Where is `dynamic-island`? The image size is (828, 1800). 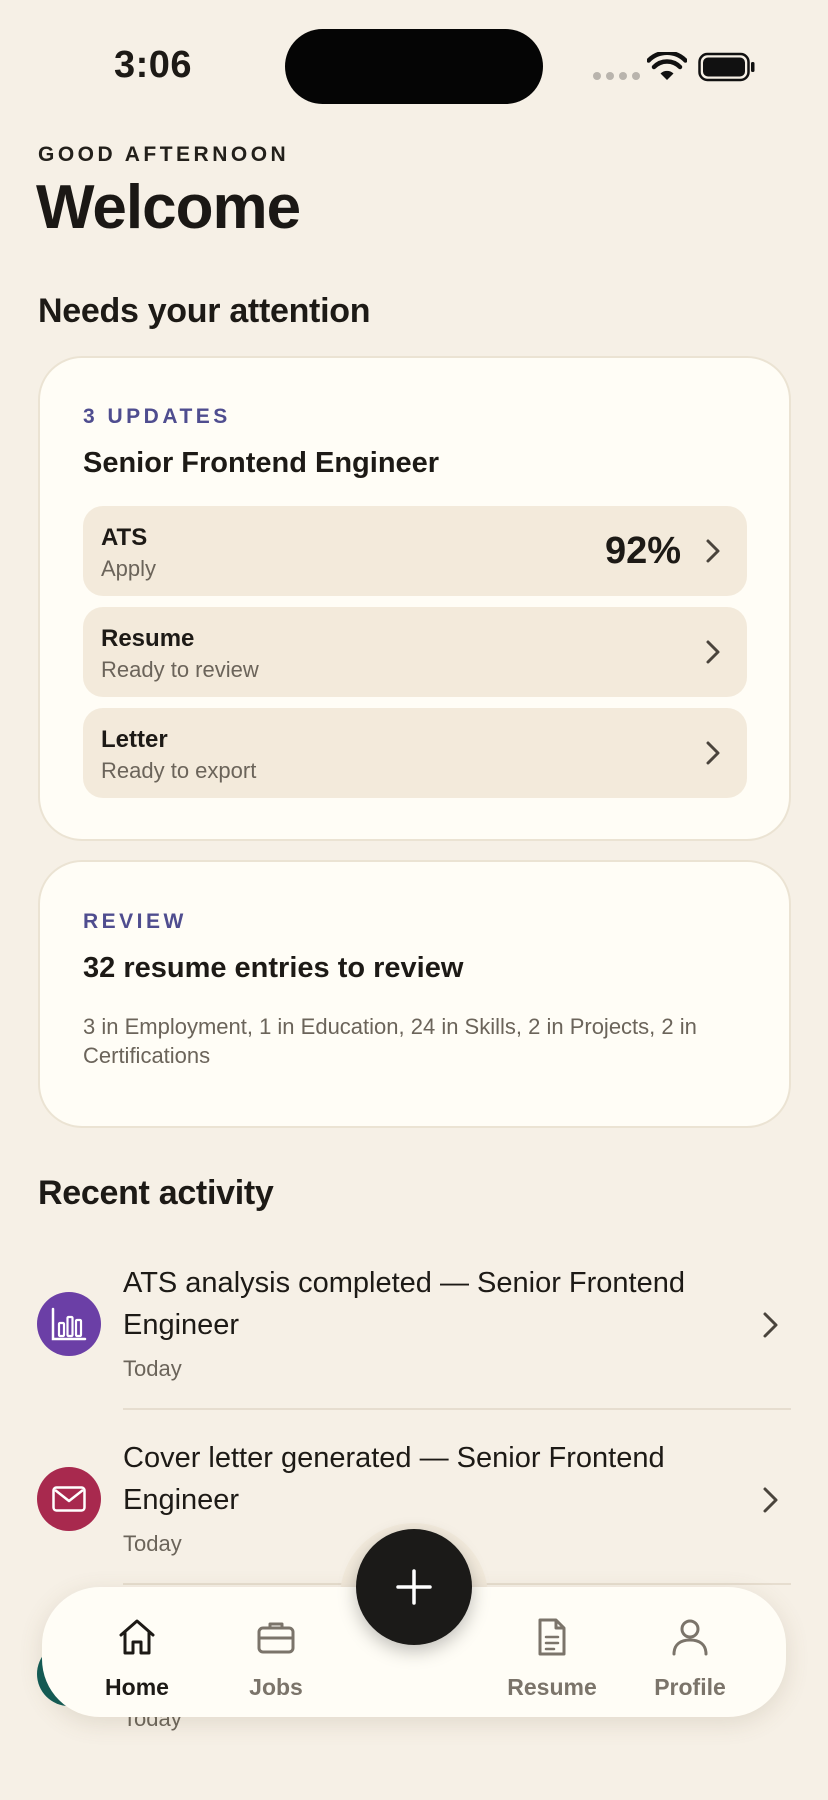 dynamic-island is located at coordinates (414, 66).